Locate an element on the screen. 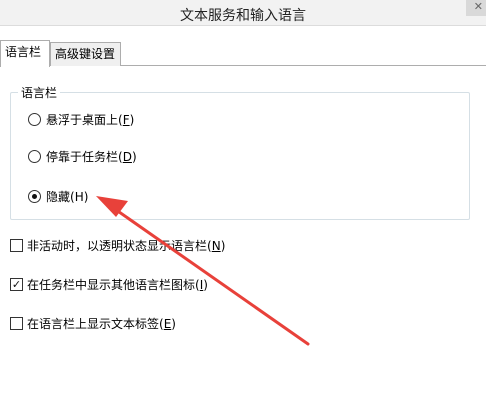  close-icon: ✕ is located at coordinates (478, 6).